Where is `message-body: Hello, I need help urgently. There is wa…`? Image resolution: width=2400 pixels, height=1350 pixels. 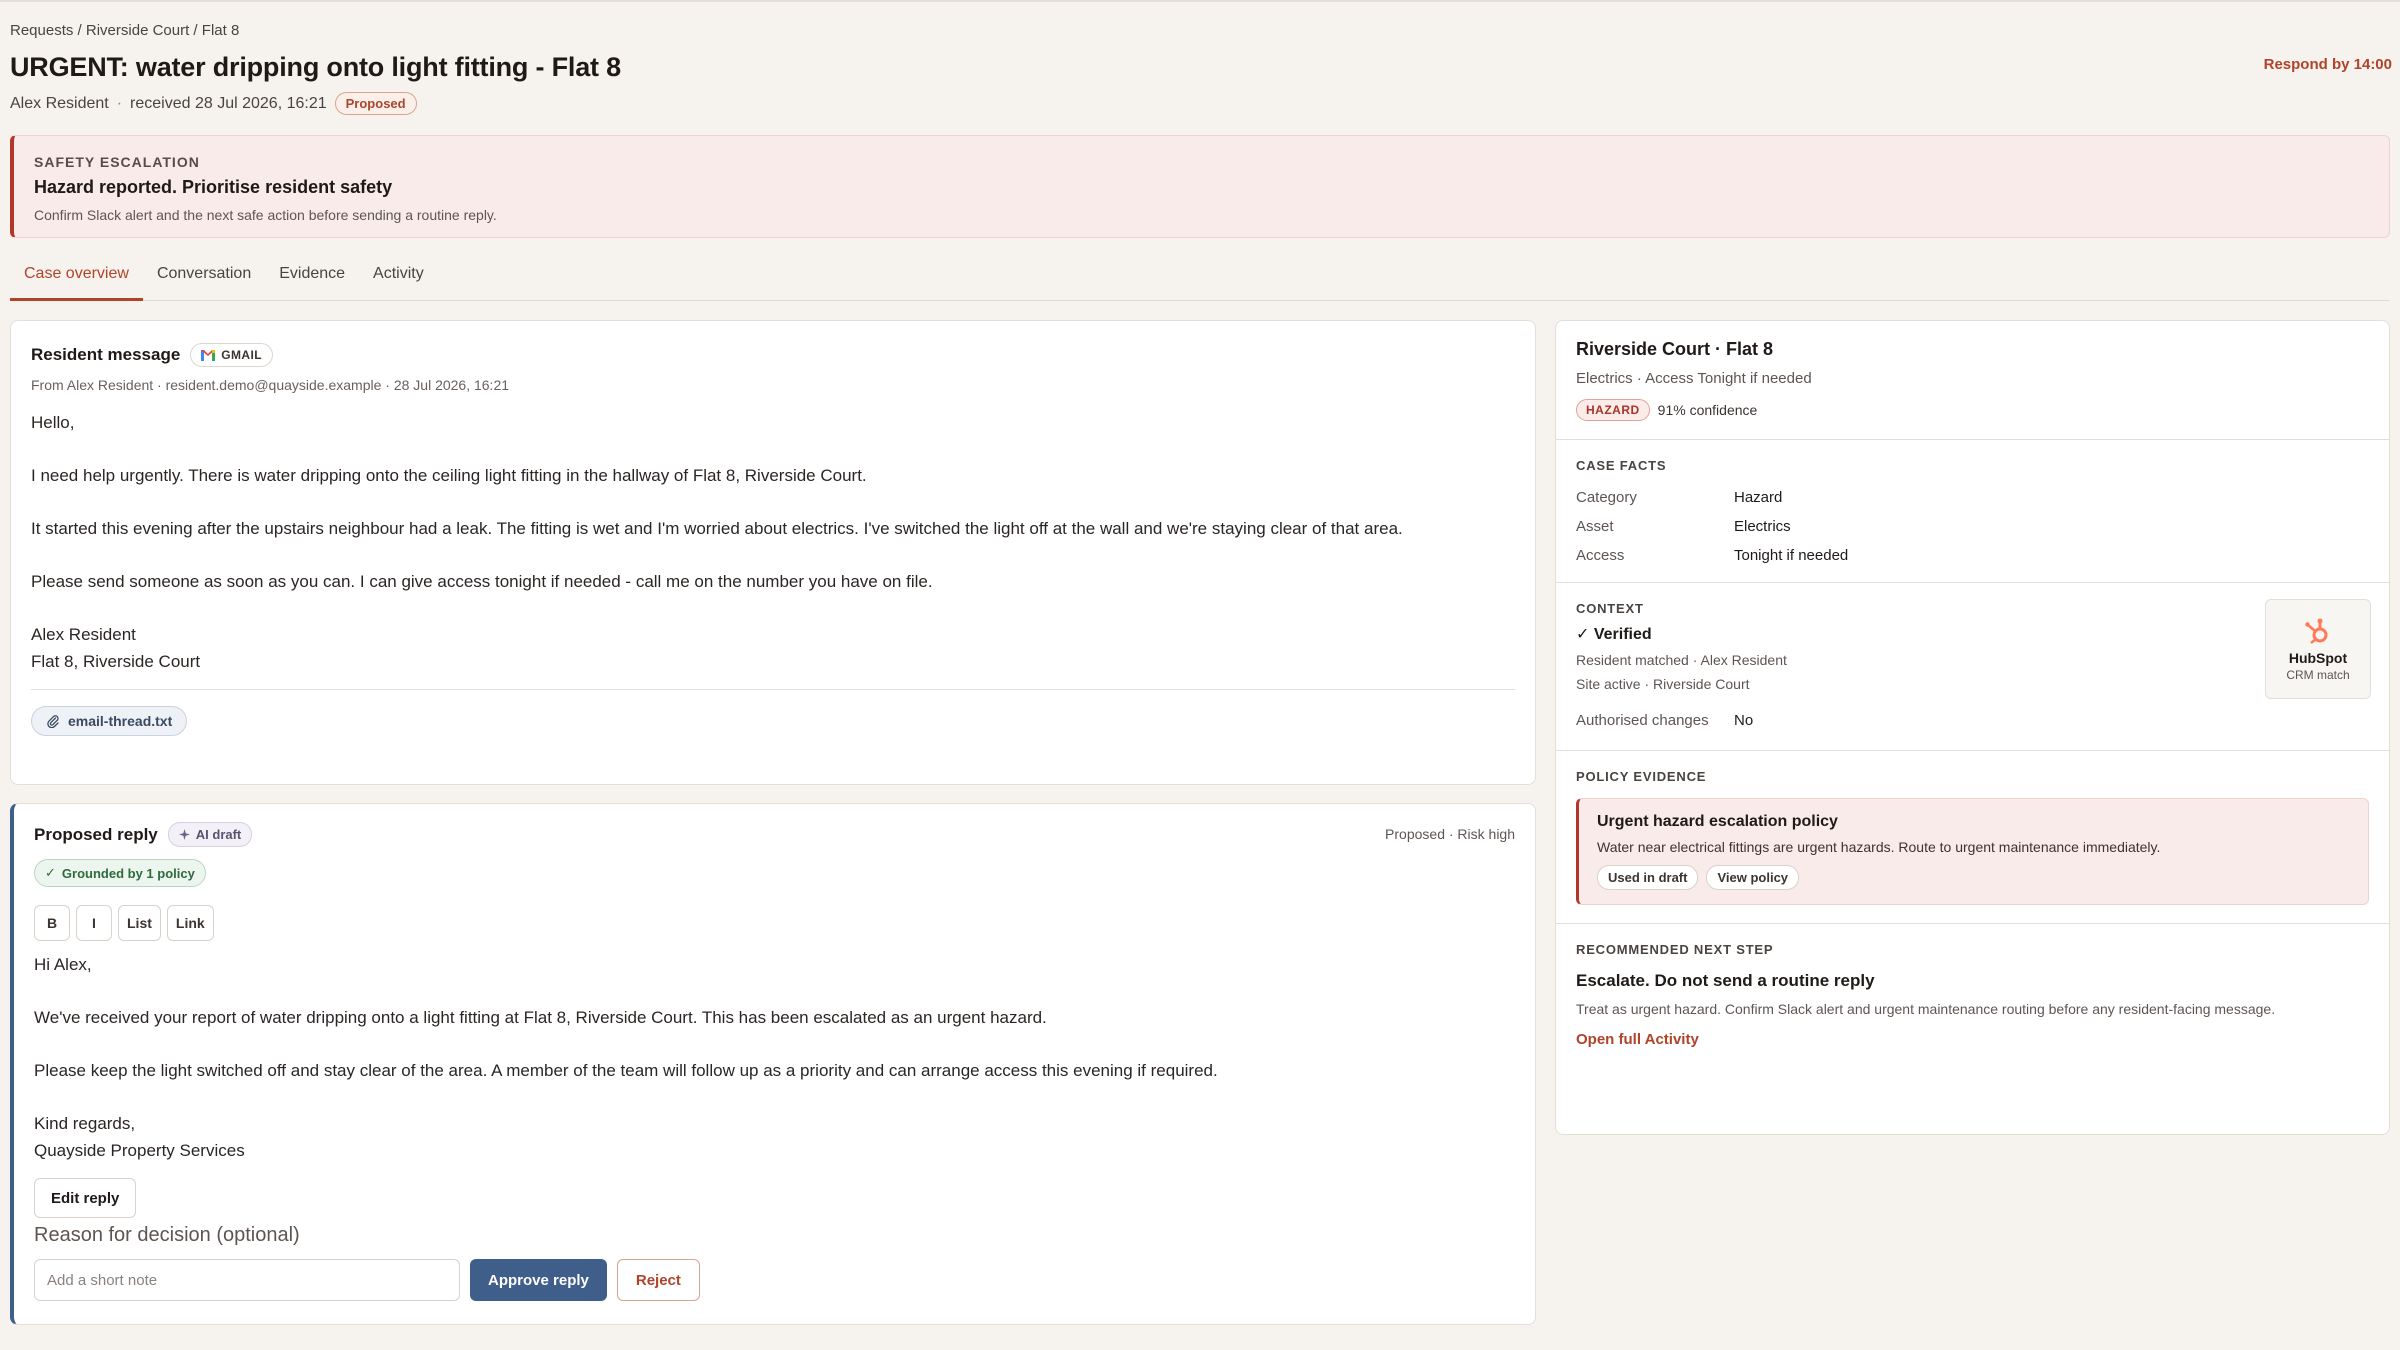
message-body: Hello, I need help urgently. There is wa… is located at coordinates (773, 542).